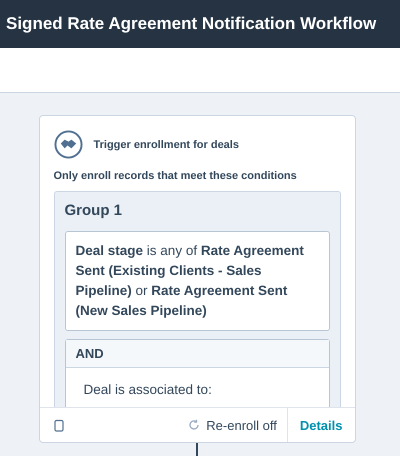 This screenshot has width=400, height=456. I want to click on trigger-title: Trigger enrollment for deals, so click(166, 144).